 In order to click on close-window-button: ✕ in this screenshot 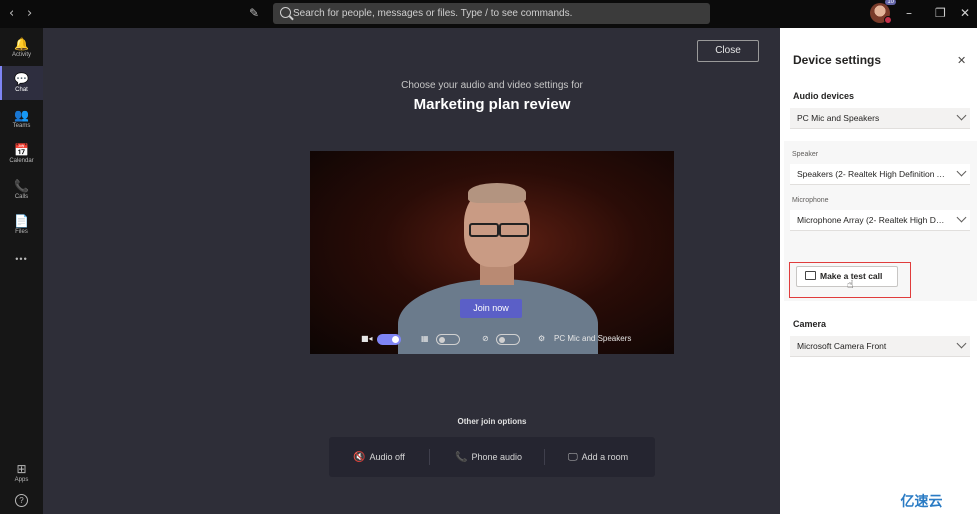, I will do `click(965, 13)`.